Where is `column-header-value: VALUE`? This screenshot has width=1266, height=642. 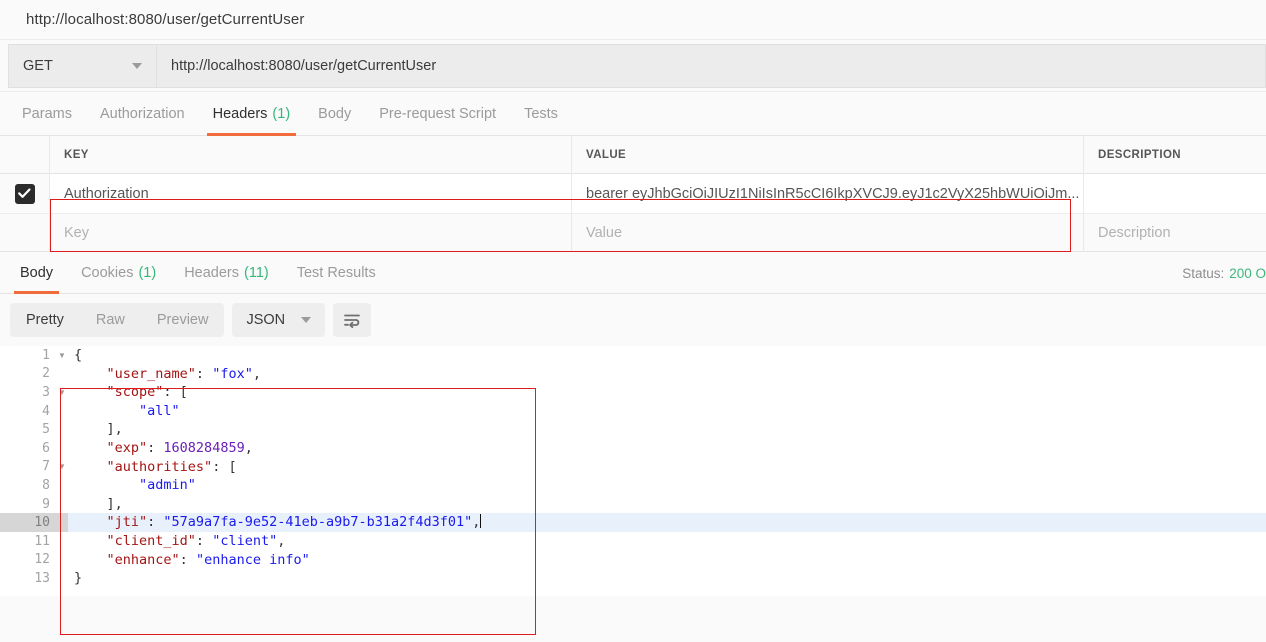 column-header-value: VALUE is located at coordinates (828, 154).